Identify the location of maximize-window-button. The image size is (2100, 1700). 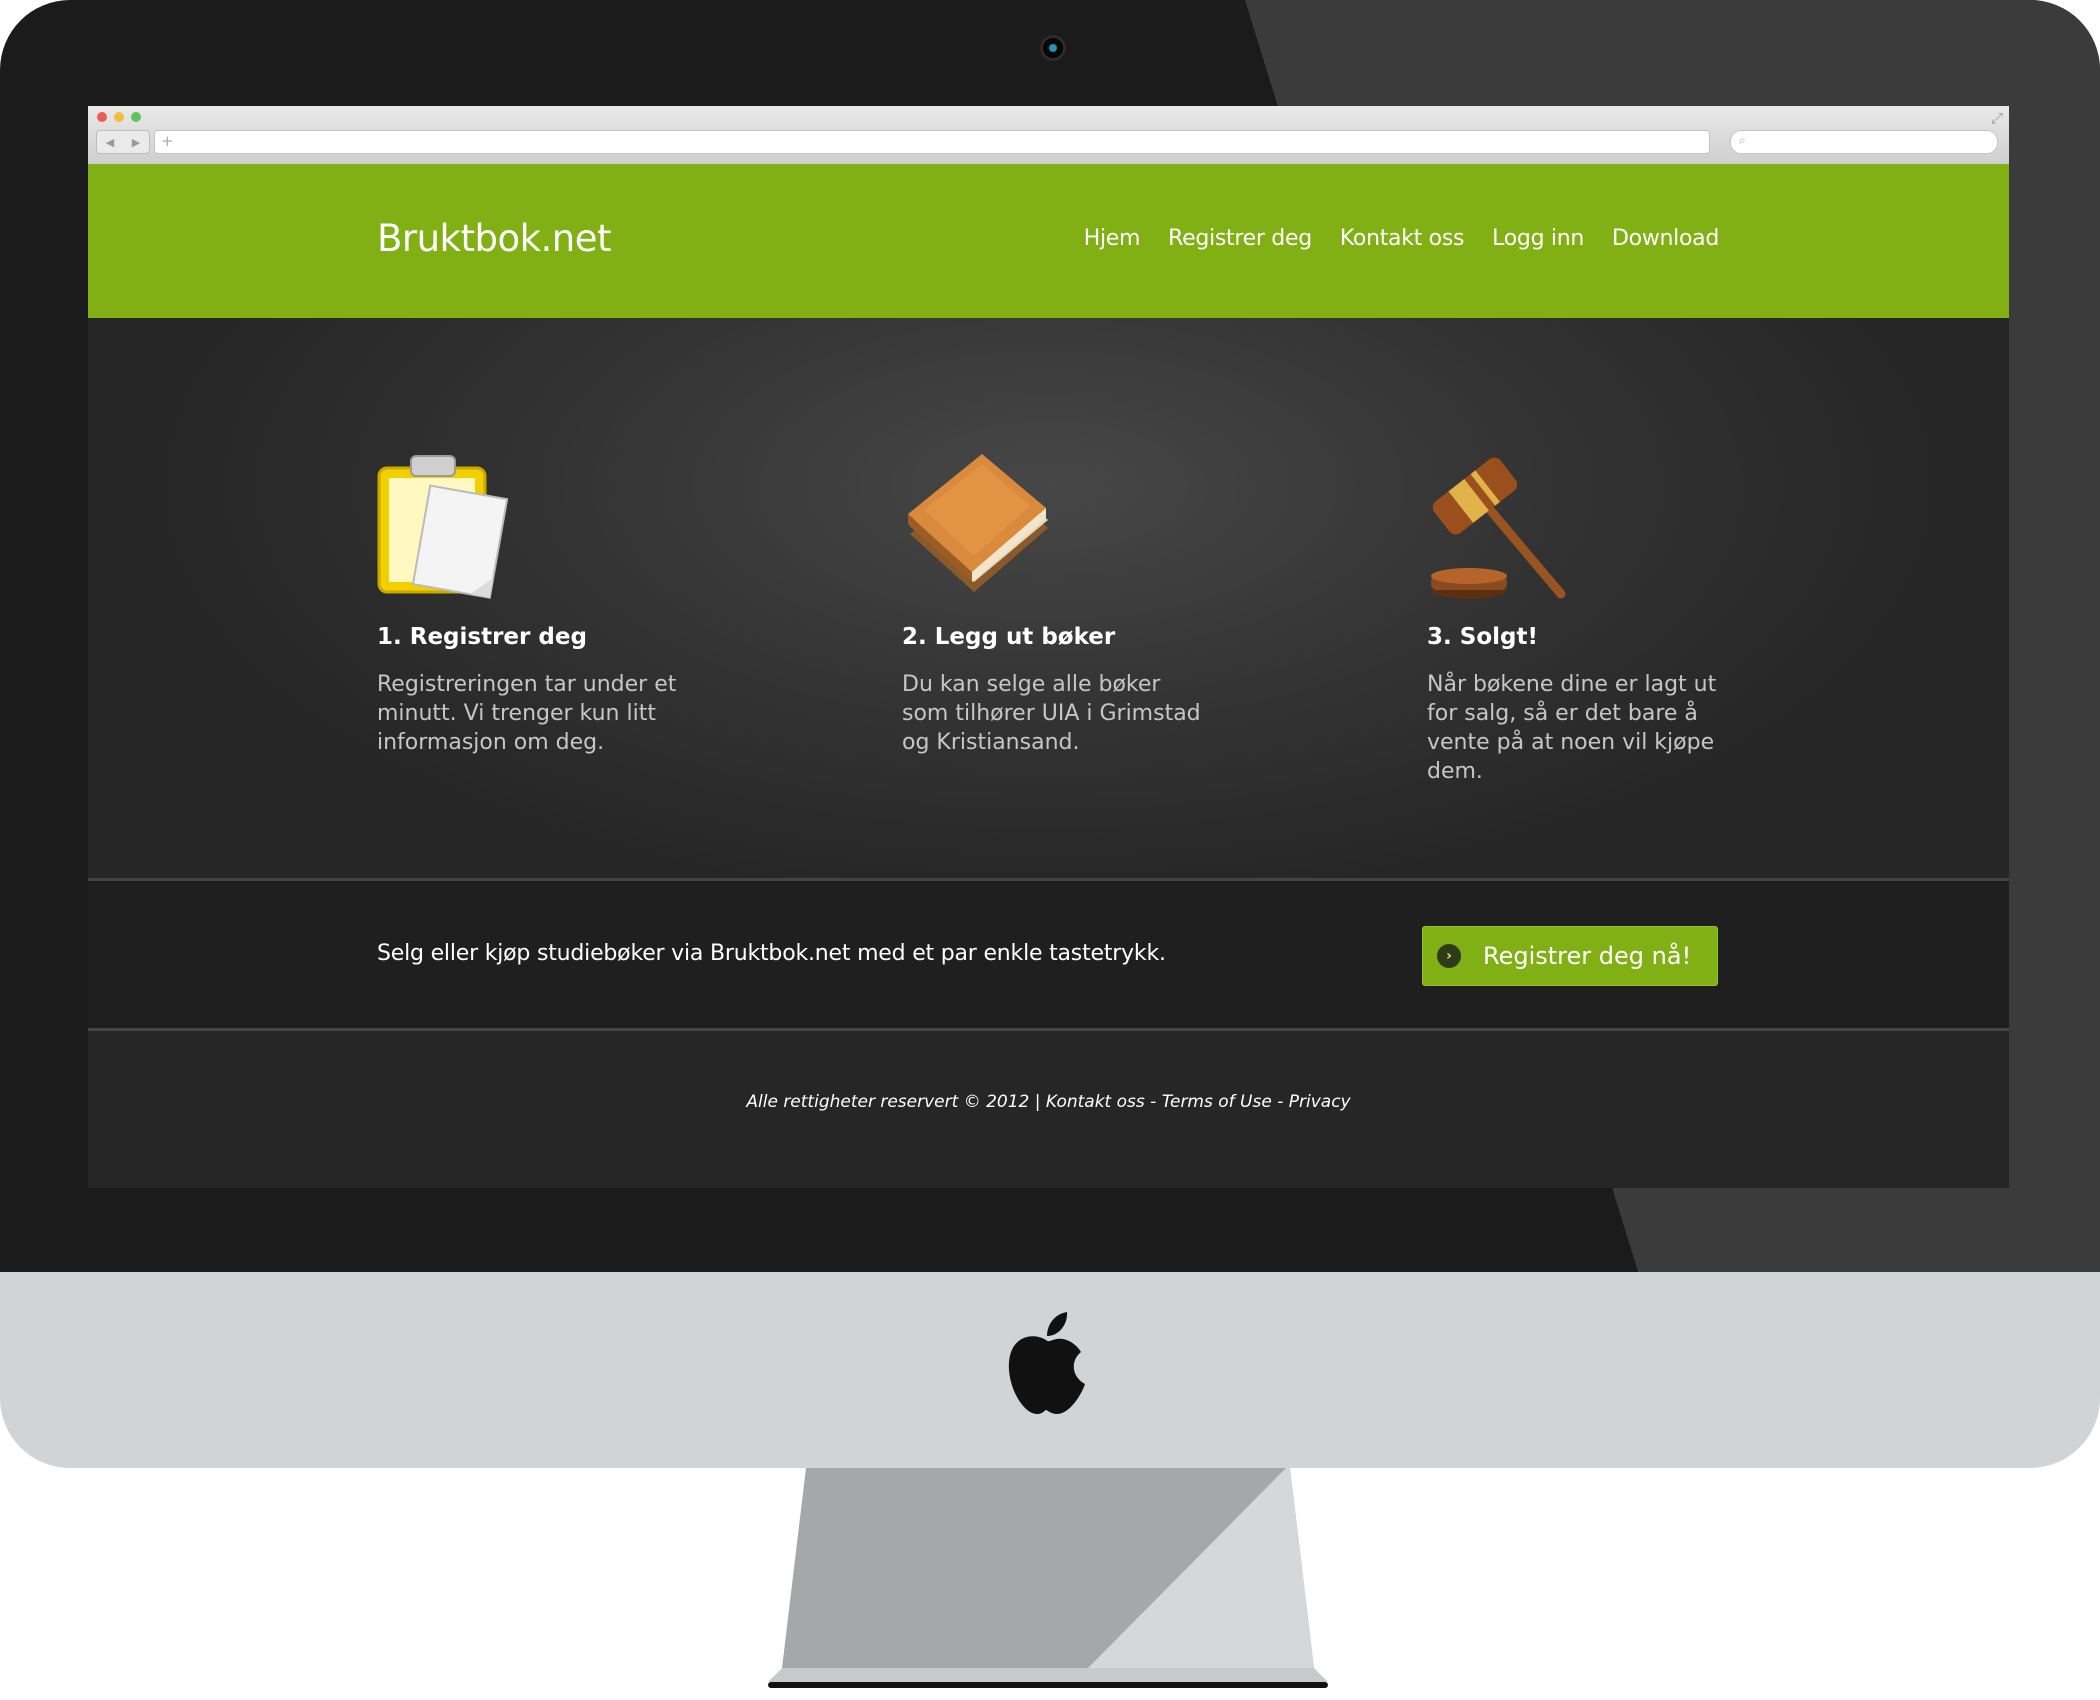
(136, 117).